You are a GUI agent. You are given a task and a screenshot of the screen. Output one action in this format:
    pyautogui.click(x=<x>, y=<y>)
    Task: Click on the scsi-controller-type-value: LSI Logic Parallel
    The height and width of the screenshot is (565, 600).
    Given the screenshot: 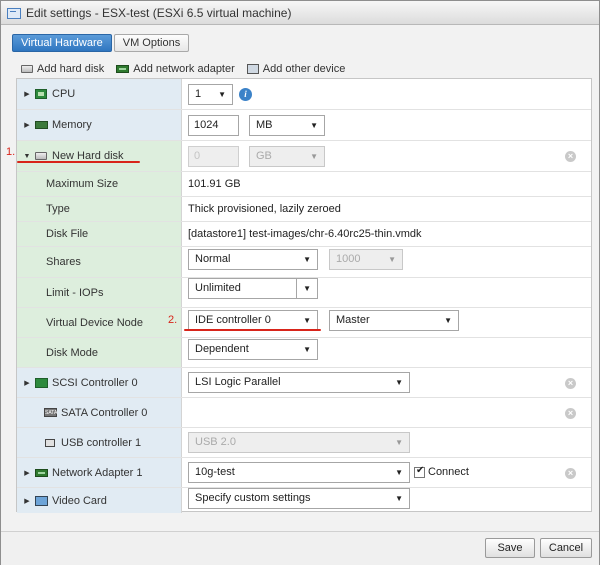 What is the action you would take?
    pyautogui.click(x=238, y=382)
    